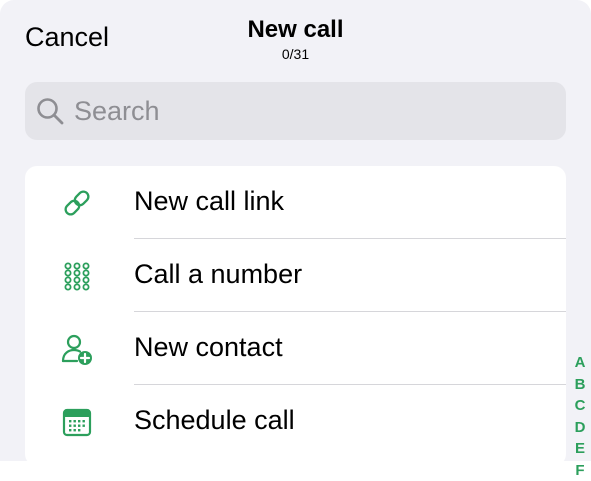 The height and width of the screenshot is (481, 591). Describe the element at coordinates (580, 449) in the screenshot. I see `index-letter-e: E` at that location.